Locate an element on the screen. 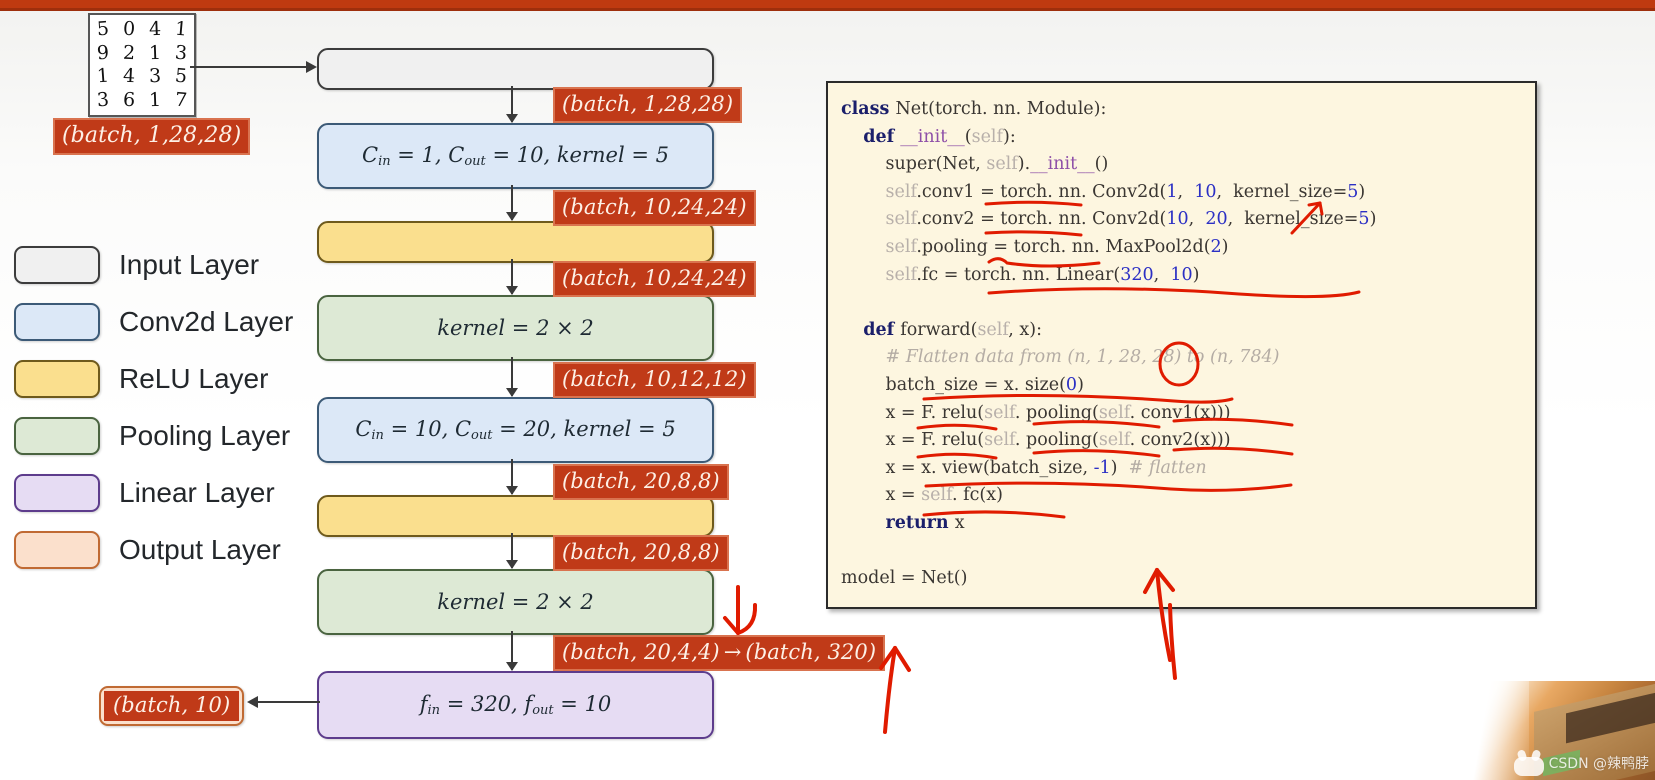 This screenshot has height=780, width=1655. legend-item: Input Layer is located at coordinates (153, 264).